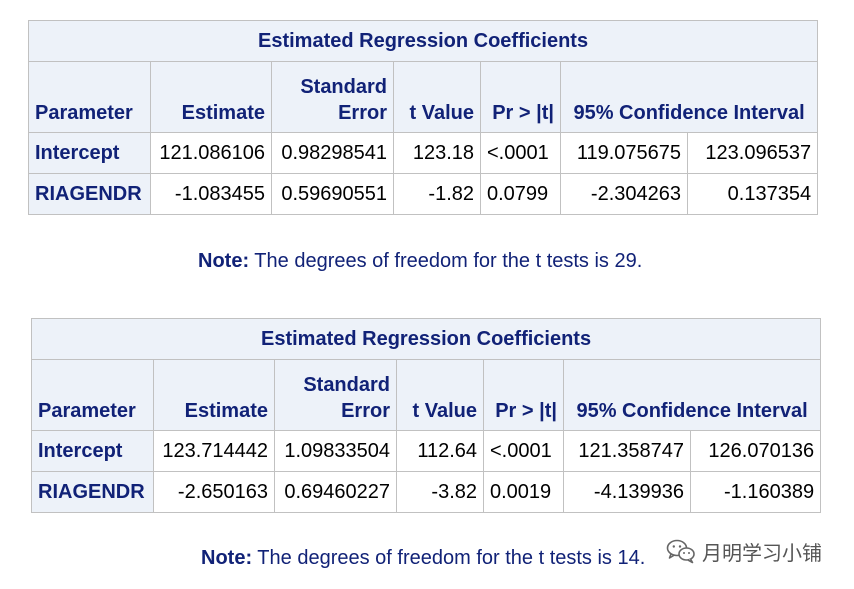  What do you see at coordinates (627, 492) in the screenshot?
I see `ci-lower-cell: -4.139936` at bounding box center [627, 492].